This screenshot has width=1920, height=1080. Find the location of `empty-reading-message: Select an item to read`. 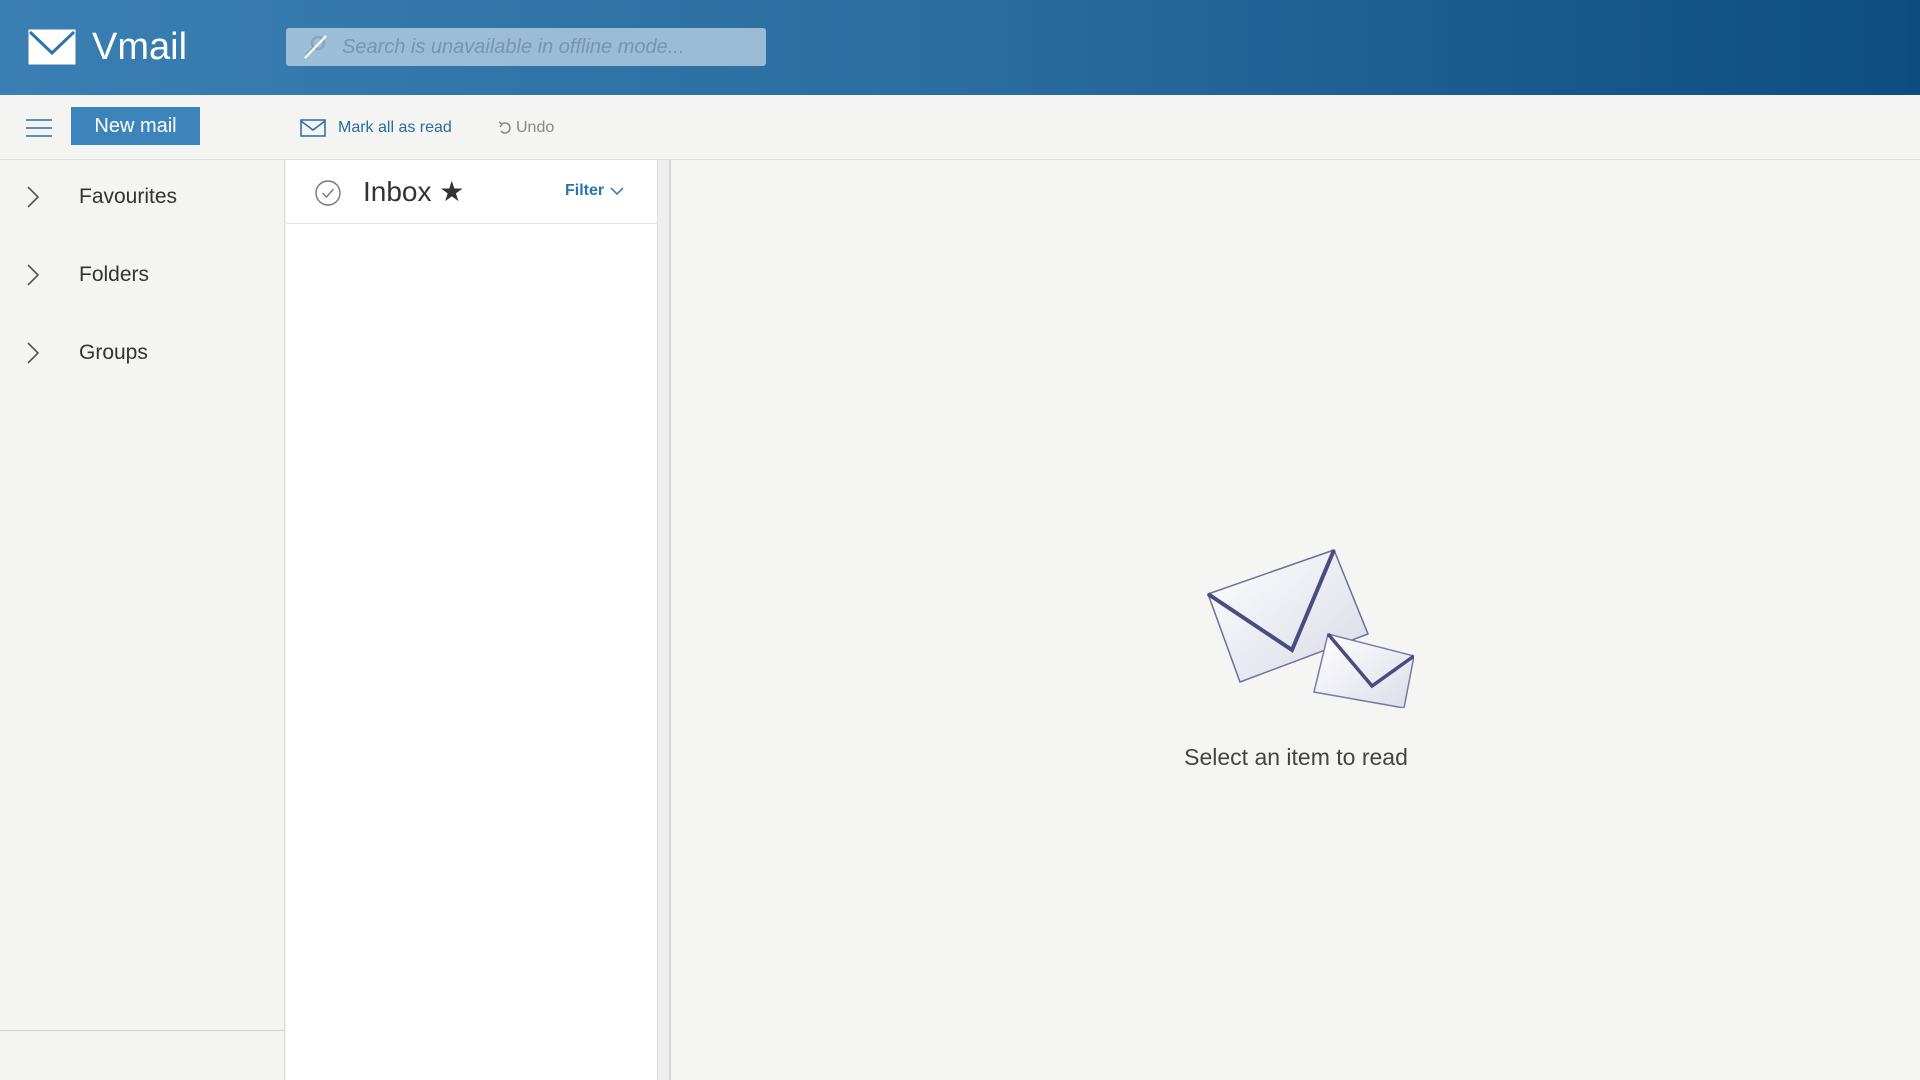

empty-reading-message: Select an item to read is located at coordinates (1296, 757).